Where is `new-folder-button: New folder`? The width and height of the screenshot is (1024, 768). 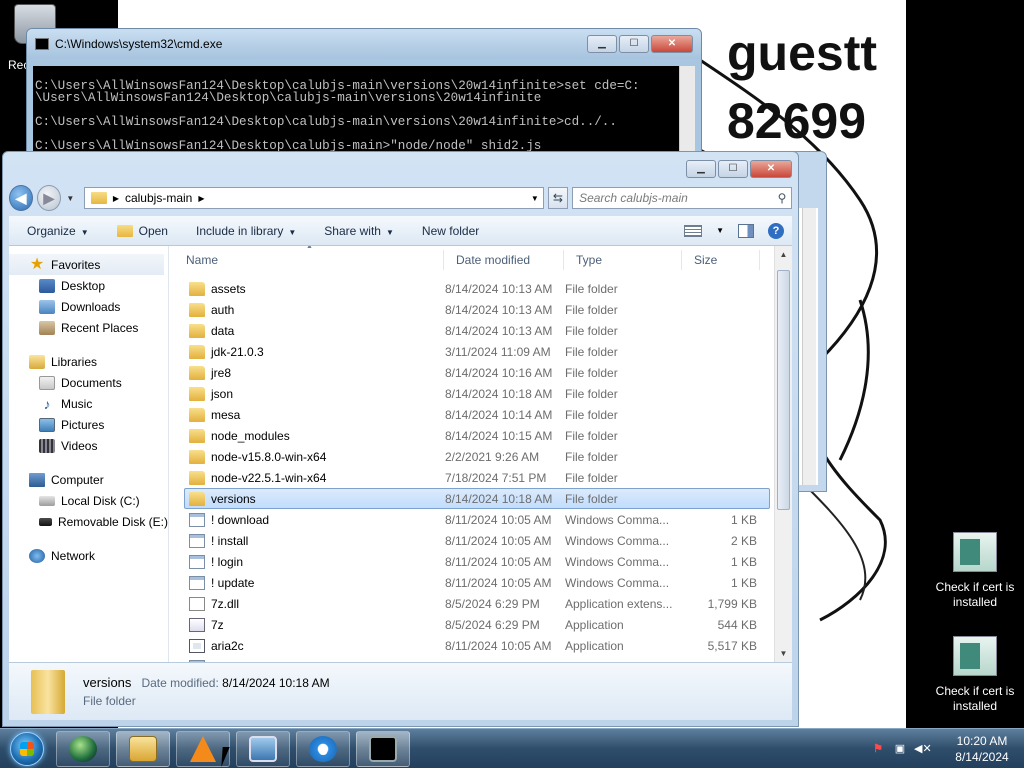 new-folder-button: New folder is located at coordinates (450, 231).